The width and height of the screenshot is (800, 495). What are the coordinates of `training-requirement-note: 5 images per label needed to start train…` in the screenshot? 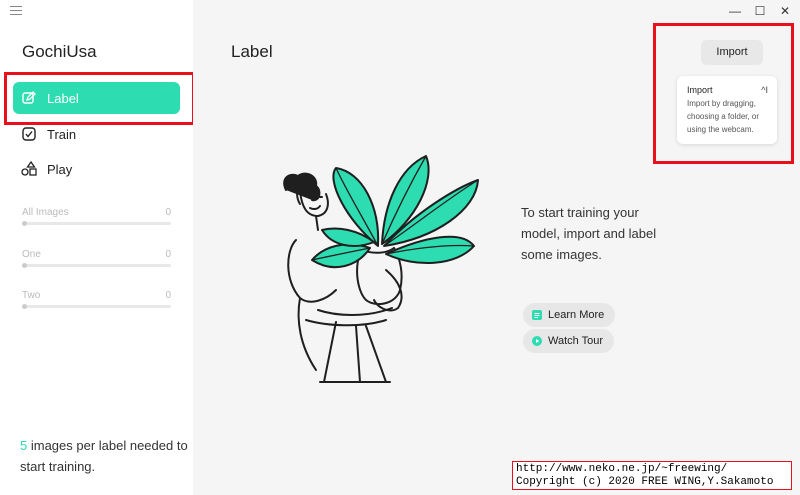 It's located at (105, 456).